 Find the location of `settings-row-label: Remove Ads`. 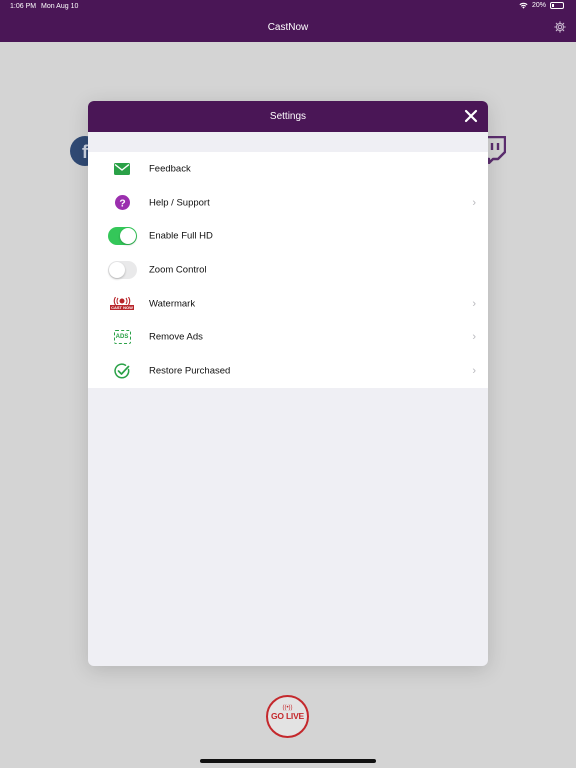

settings-row-label: Remove Ads is located at coordinates (176, 337).